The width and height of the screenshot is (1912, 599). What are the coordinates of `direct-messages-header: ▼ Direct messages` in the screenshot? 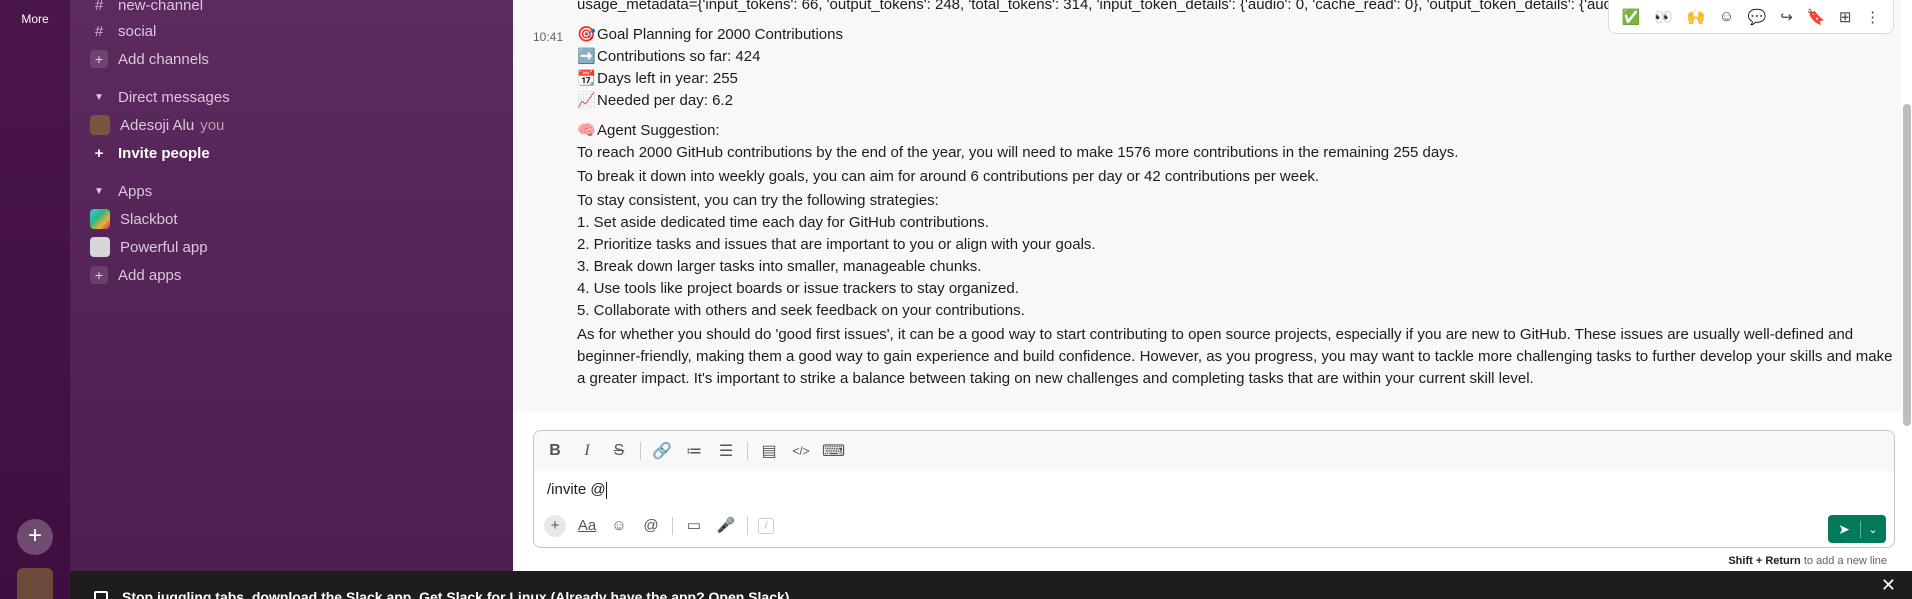 It's located at (160, 97).